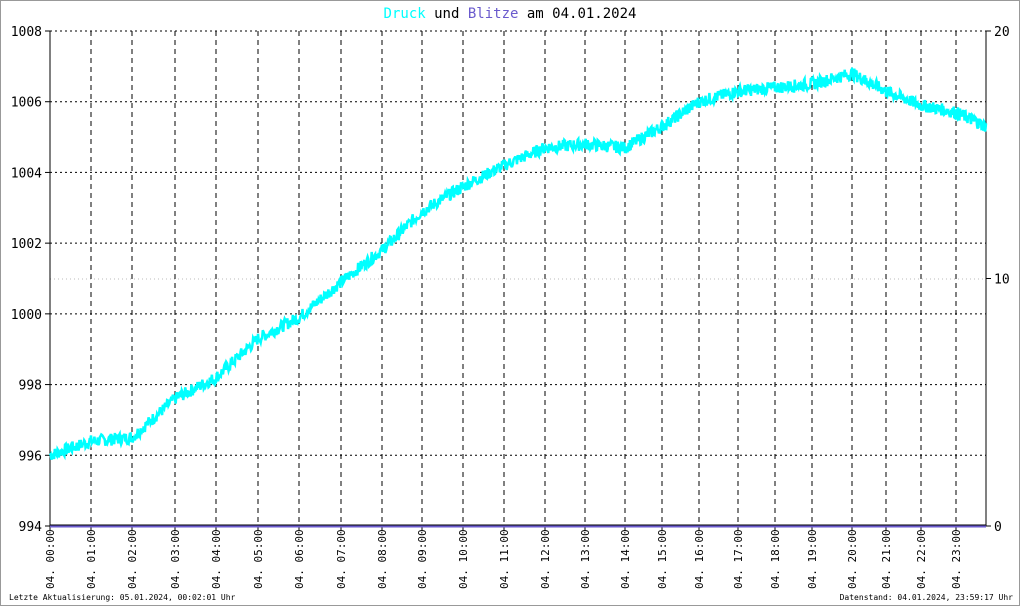 This screenshot has height=606, width=1020. Describe the element at coordinates (31, 527) in the screenshot. I see `y-tick-label: 994` at that location.